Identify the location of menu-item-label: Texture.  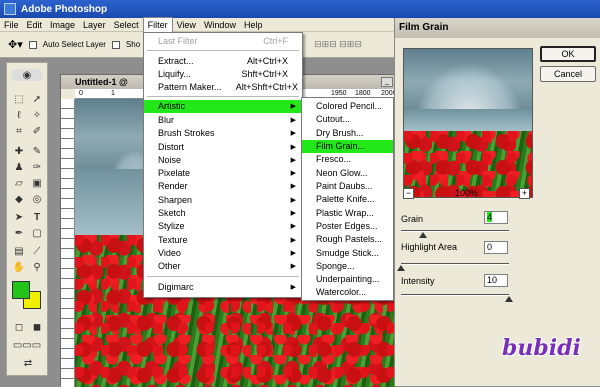
(173, 240).